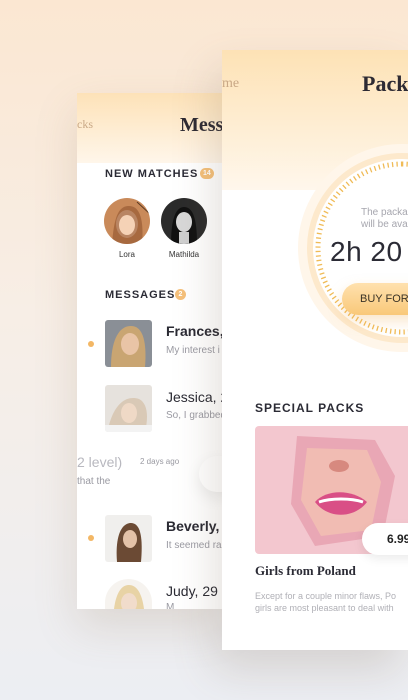  I want to click on message-avatar-jessica, so click(128, 408).